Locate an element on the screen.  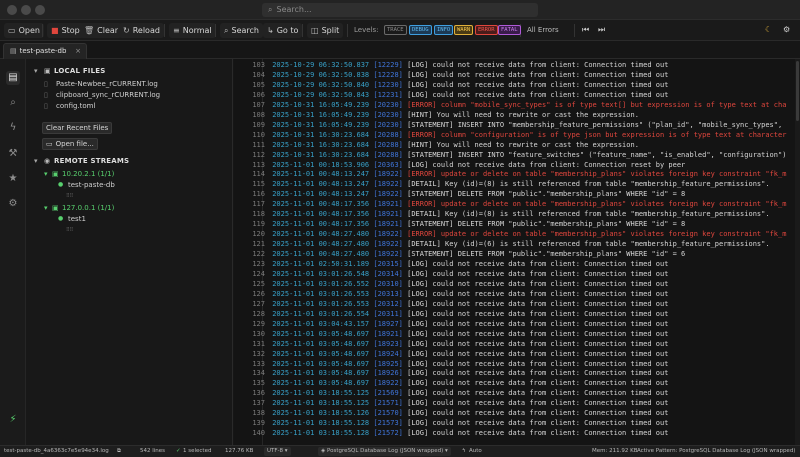
tab-test-paste-db: ▤ test-paste-db × is located at coordinates (45, 51).